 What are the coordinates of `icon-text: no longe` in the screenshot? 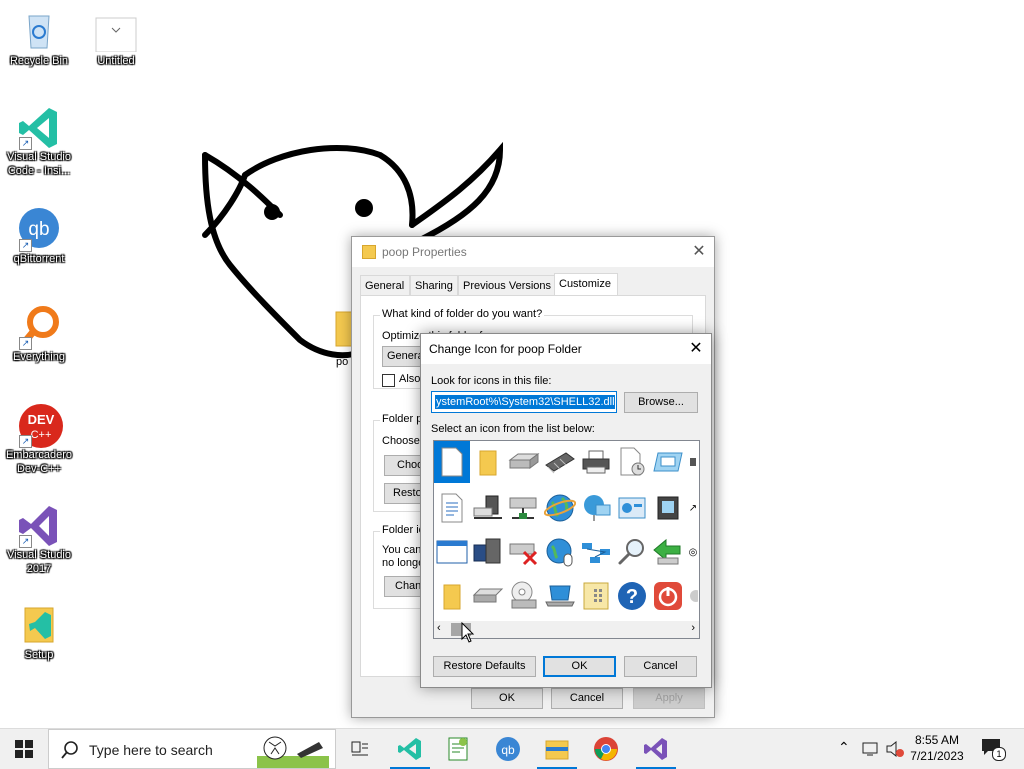 It's located at (403, 563).